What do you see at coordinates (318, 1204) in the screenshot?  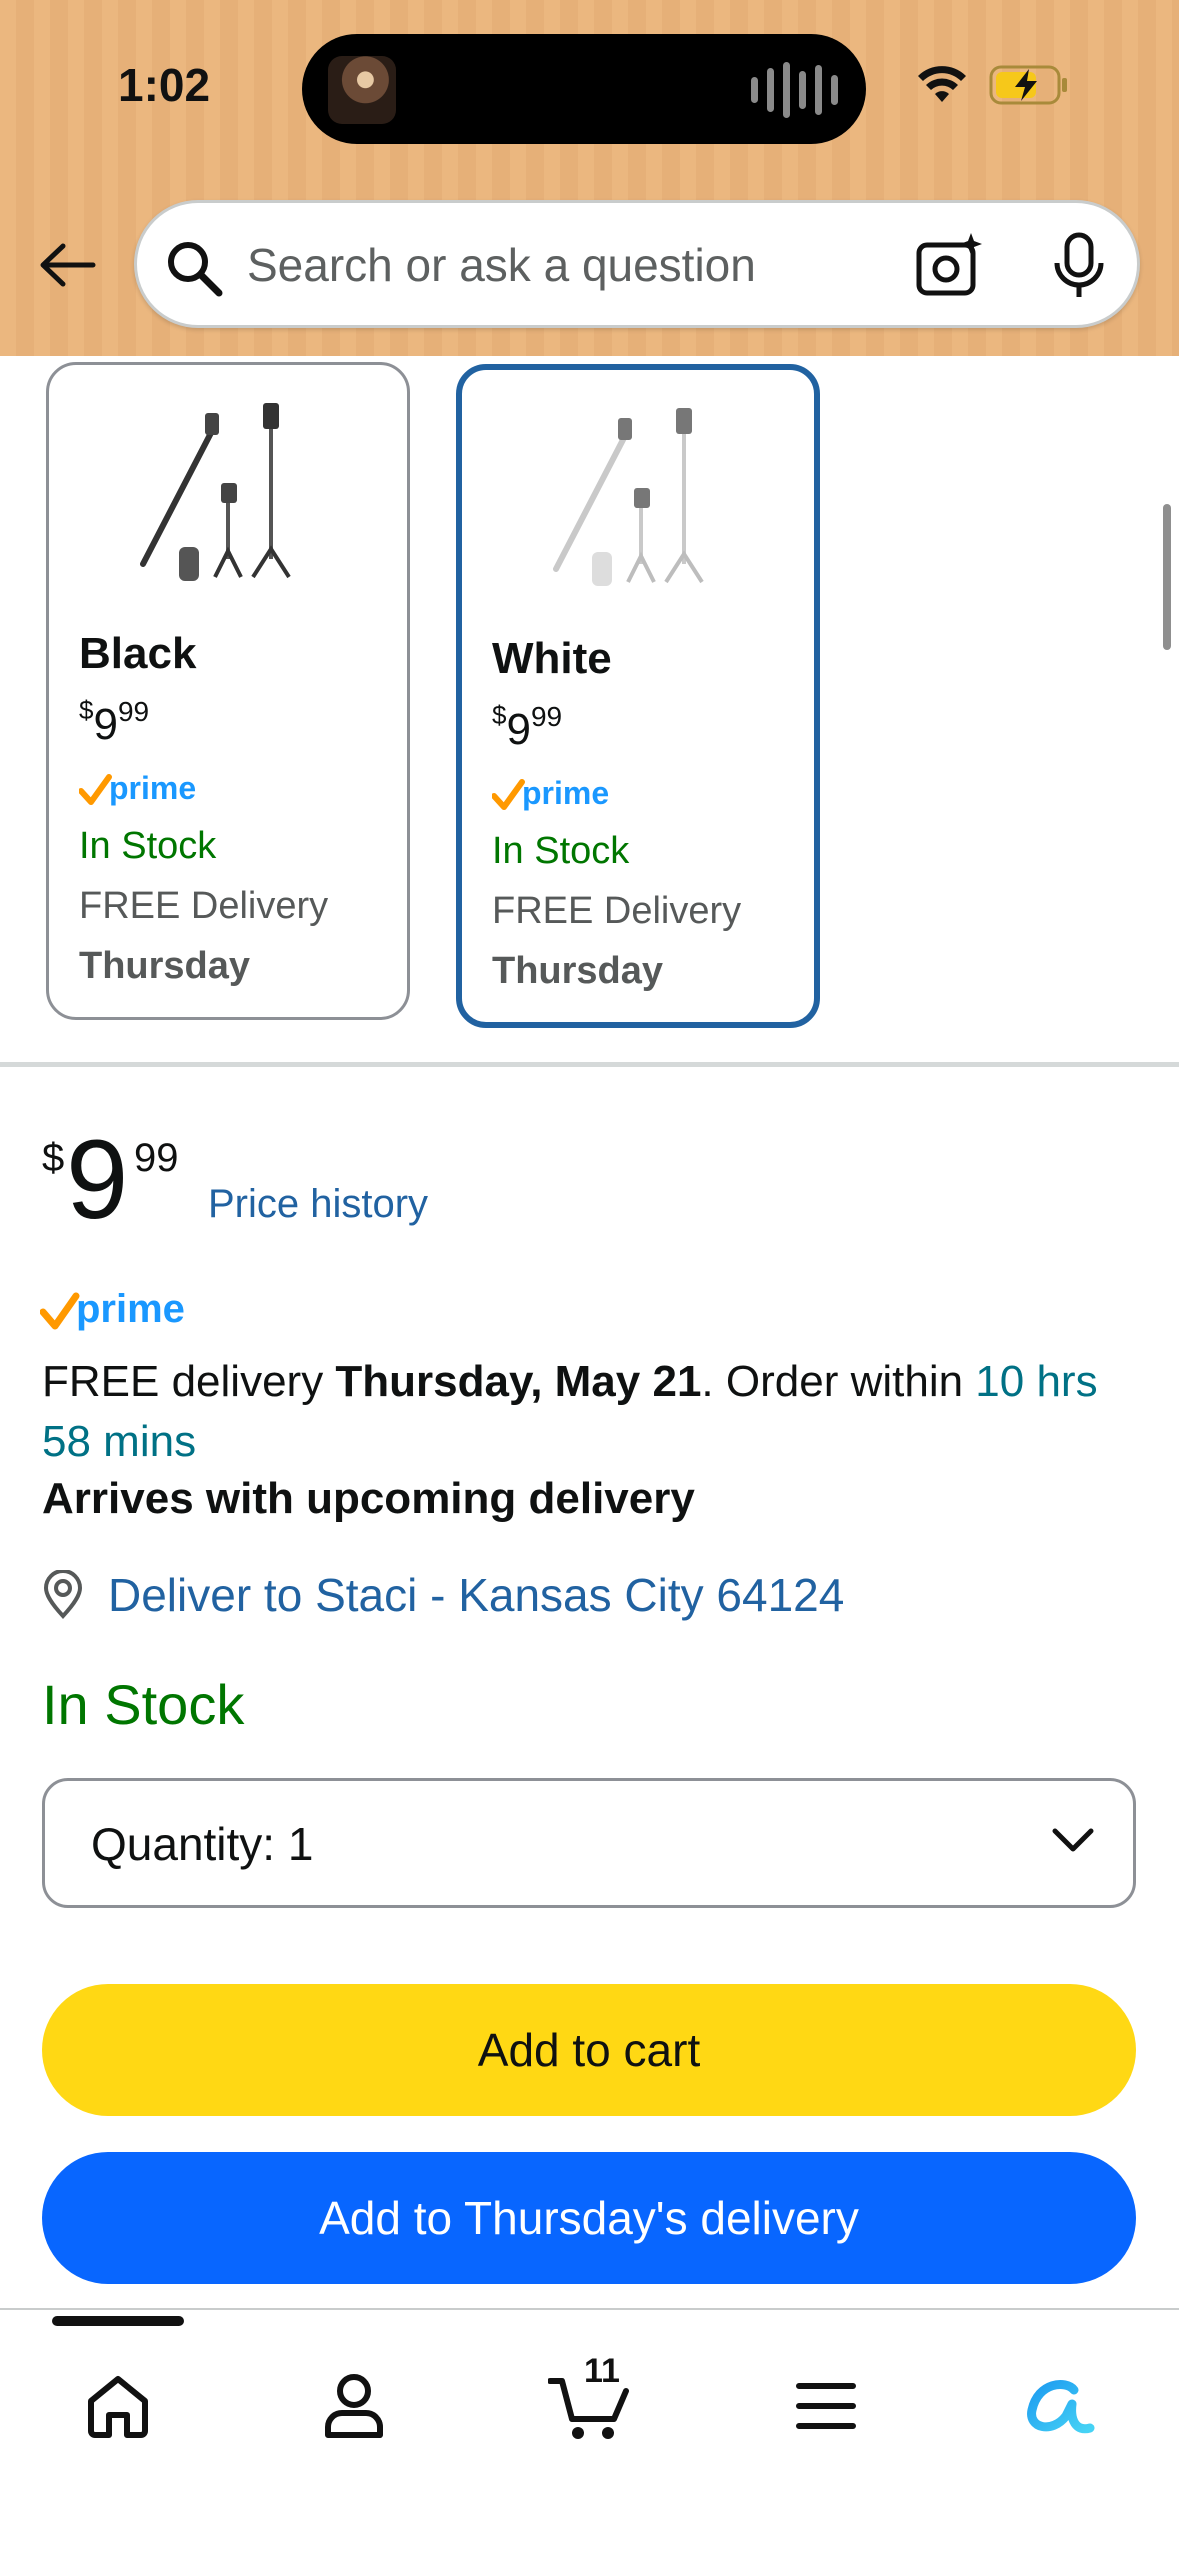 I see `price-history-link: Price history` at bounding box center [318, 1204].